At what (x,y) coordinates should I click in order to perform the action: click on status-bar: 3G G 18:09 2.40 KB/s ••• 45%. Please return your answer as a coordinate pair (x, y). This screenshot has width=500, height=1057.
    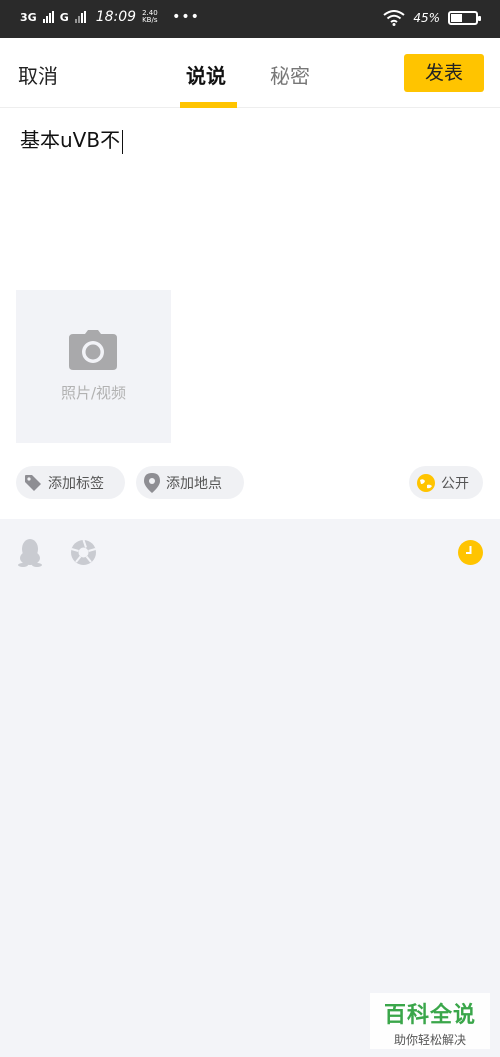
    Looking at the image, I should click on (250, 19).